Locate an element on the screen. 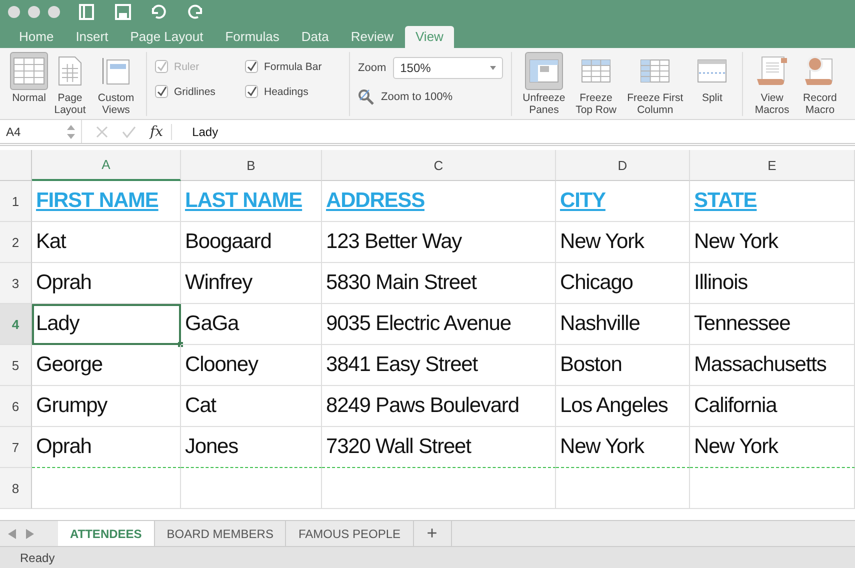  table-cell: 5830 Main Street is located at coordinates (439, 283).